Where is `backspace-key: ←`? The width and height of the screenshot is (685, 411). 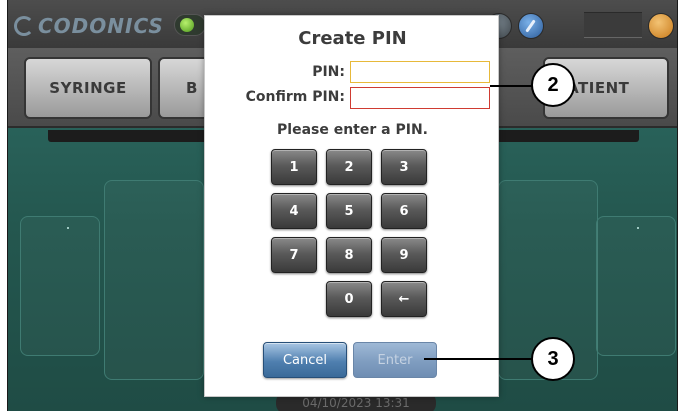
backspace-key: ← is located at coordinates (404, 299).